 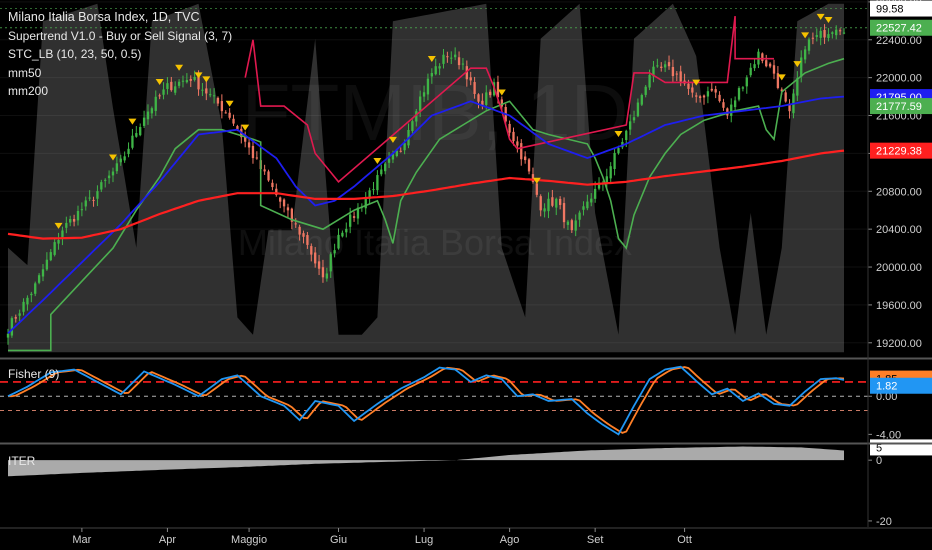 I want to click on fisher-legend: Fisher (9), so click(x=33, y=374).